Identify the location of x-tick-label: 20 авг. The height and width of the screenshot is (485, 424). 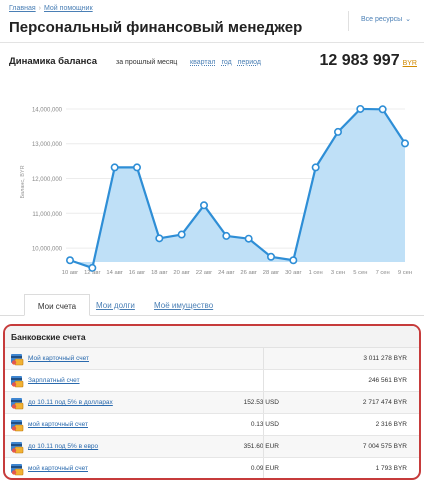
(181, 273).